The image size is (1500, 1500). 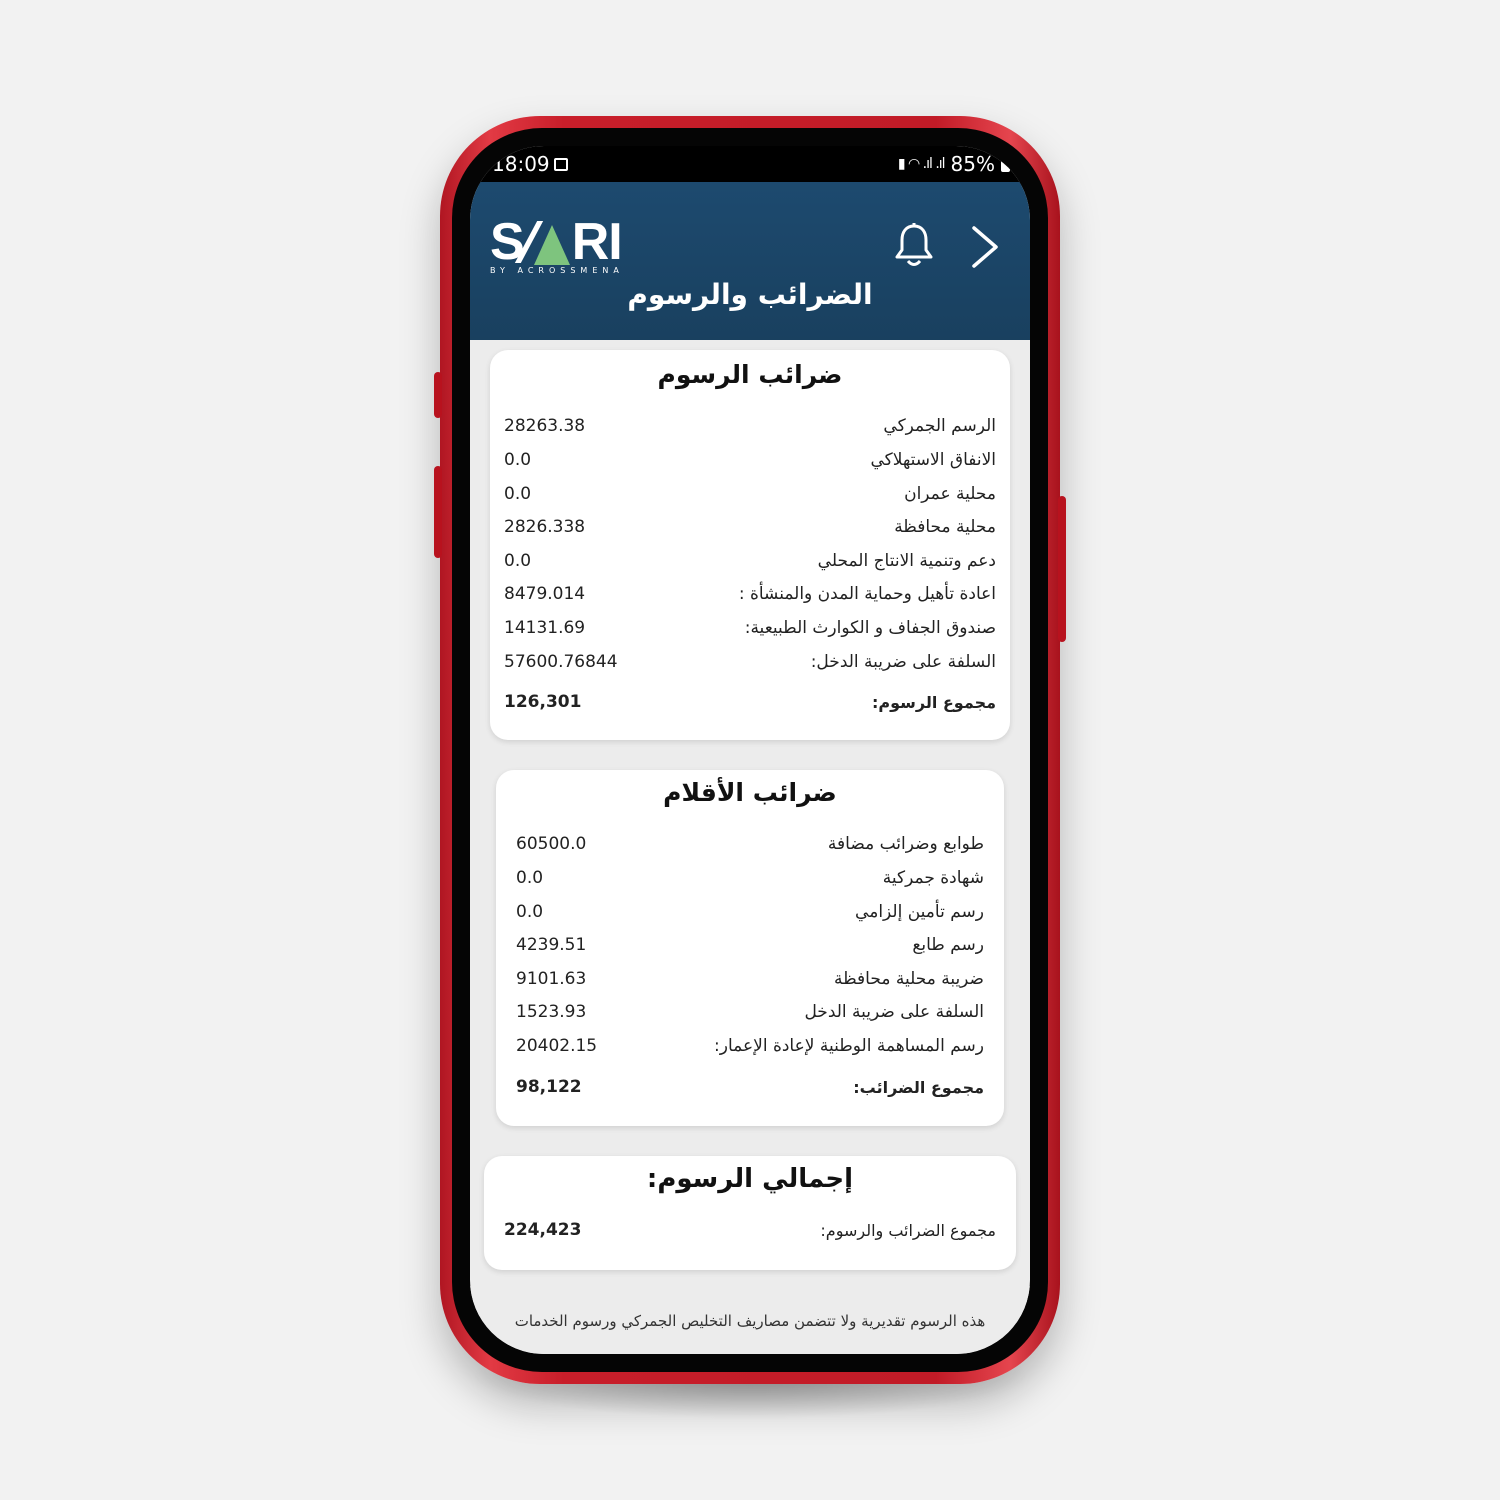 I want to click on fee-row: 28263.38 الرسم الجمركي, so click(x=750, y=426).